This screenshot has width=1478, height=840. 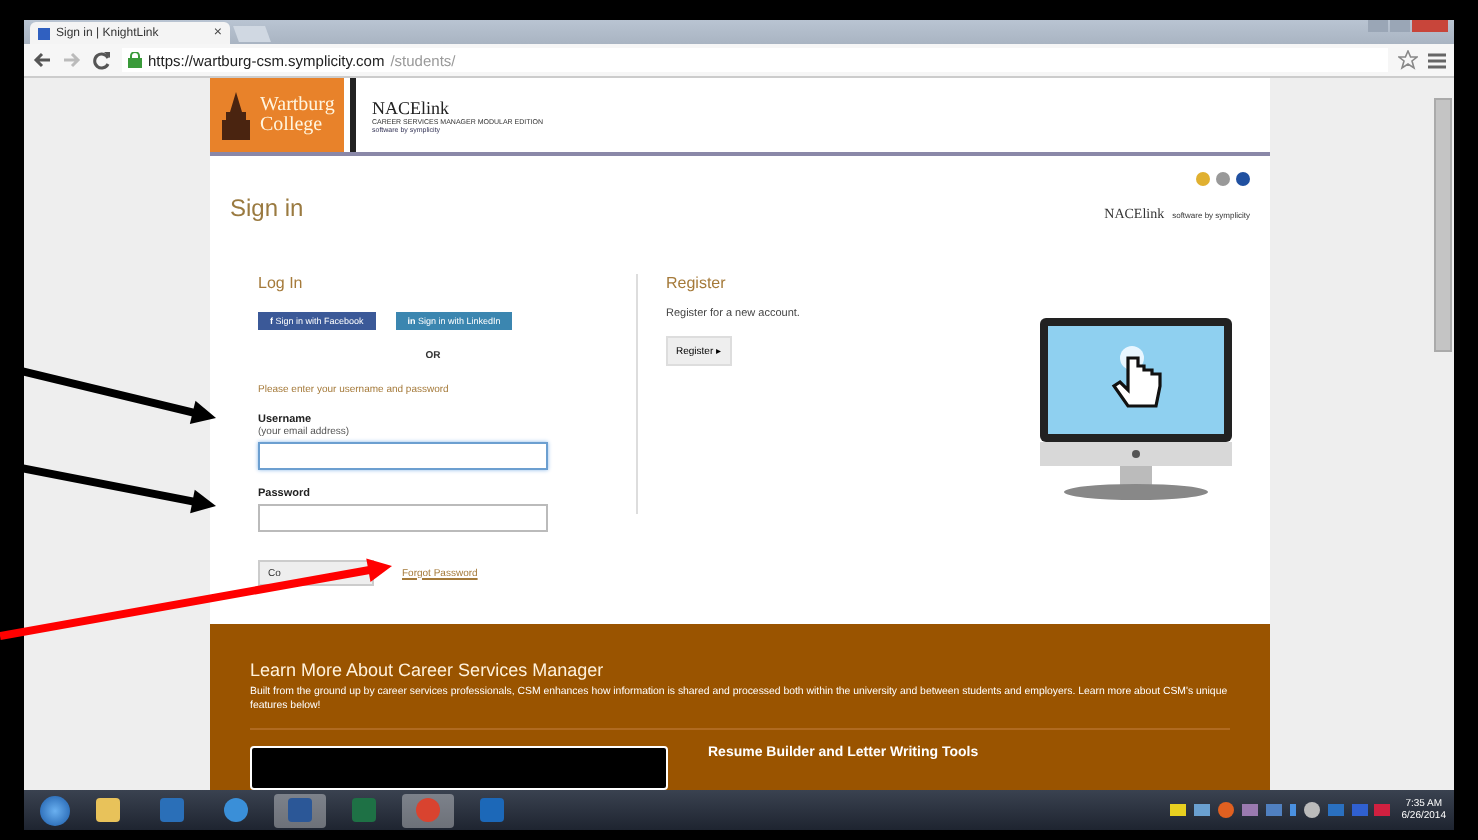 What do you see at coordinates (44, 33) in the screenshot?
I see `favicon-icon` at bounding box center [44, 33].